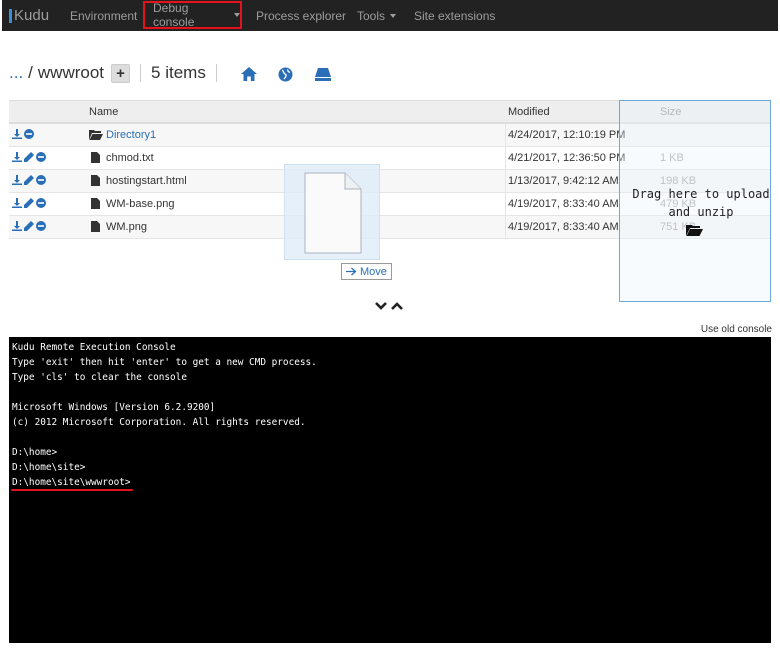 The width and height of the screenshot is (780, 651). What do you see at coordinates (130, 158) in the screenshot?
I see `file-name: chmod.txt` at bounding box center [130, 158].